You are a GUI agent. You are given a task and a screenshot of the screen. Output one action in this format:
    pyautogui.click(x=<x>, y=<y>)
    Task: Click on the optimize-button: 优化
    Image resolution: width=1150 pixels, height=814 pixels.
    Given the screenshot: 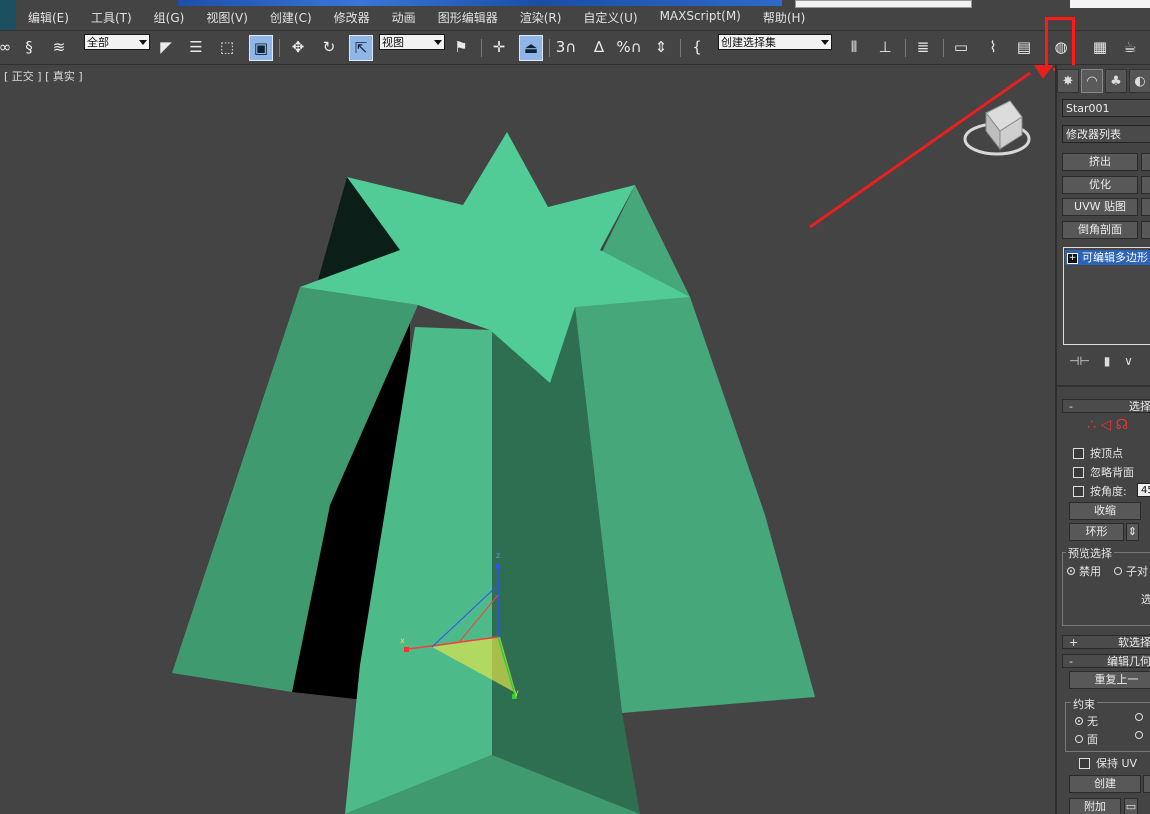 What is the action you would take?
    pyautogui.click(x=1100, y=185)
    